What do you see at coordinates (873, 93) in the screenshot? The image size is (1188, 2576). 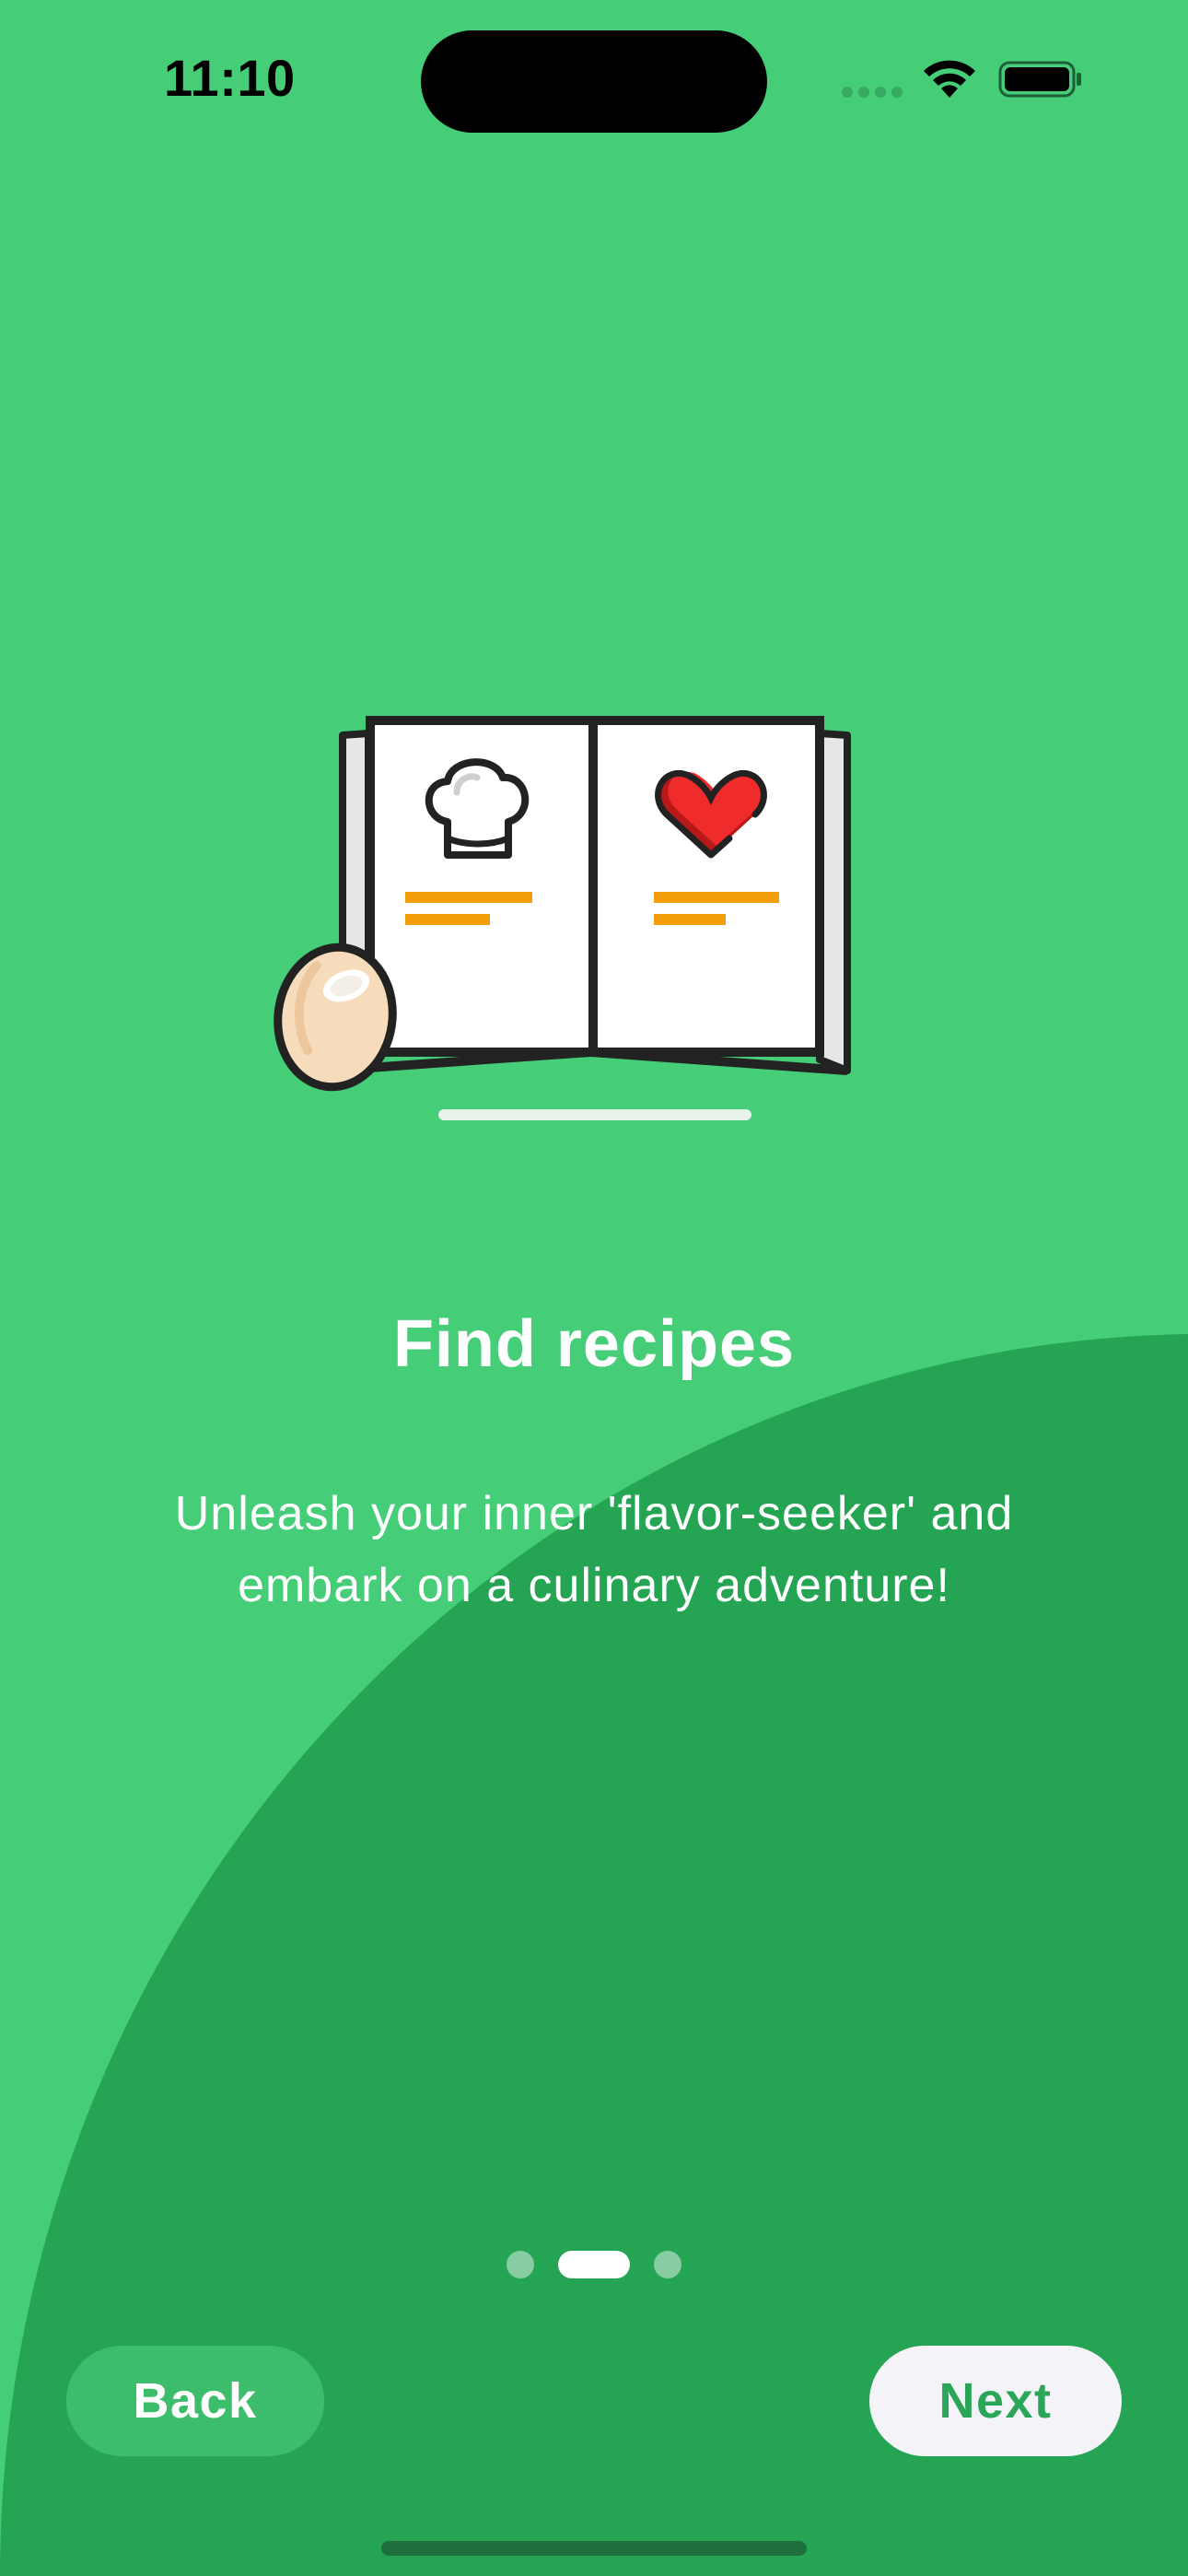 I see `signal-icon` at bounding box center [873, 93].